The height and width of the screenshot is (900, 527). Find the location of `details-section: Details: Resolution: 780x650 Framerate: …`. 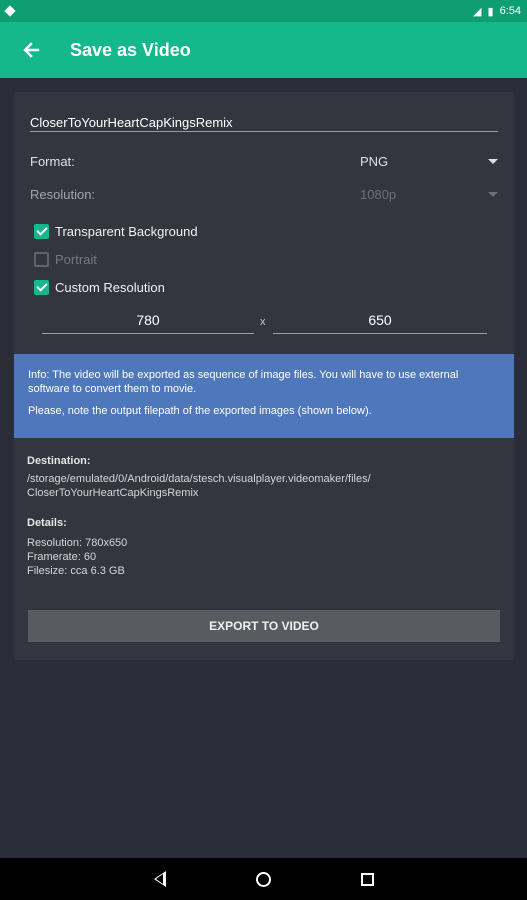

details-section: Details: Resolution: 780x650 Framerate: … is located at coordinates (77, 547).